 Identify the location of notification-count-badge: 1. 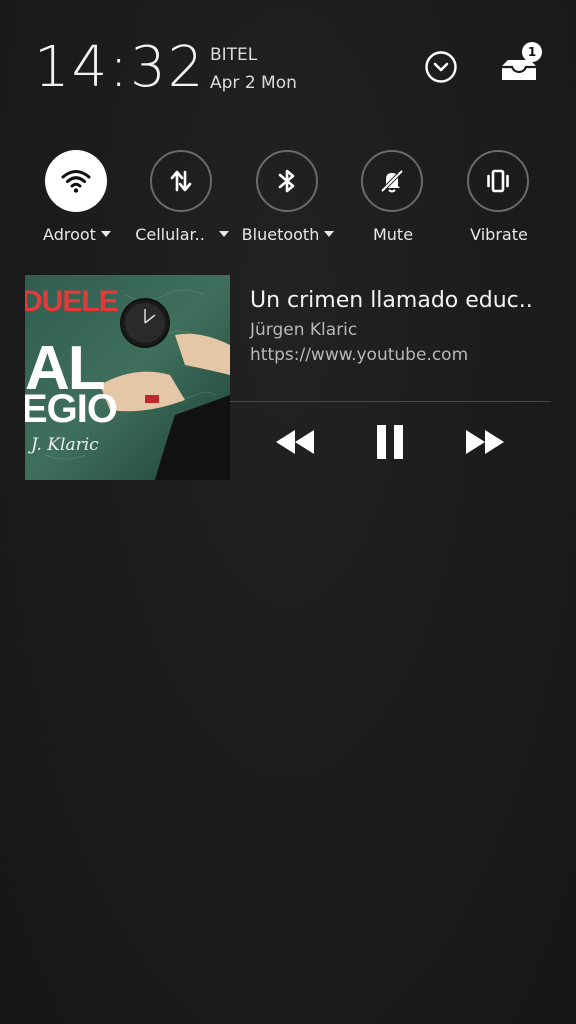
(532, 52).